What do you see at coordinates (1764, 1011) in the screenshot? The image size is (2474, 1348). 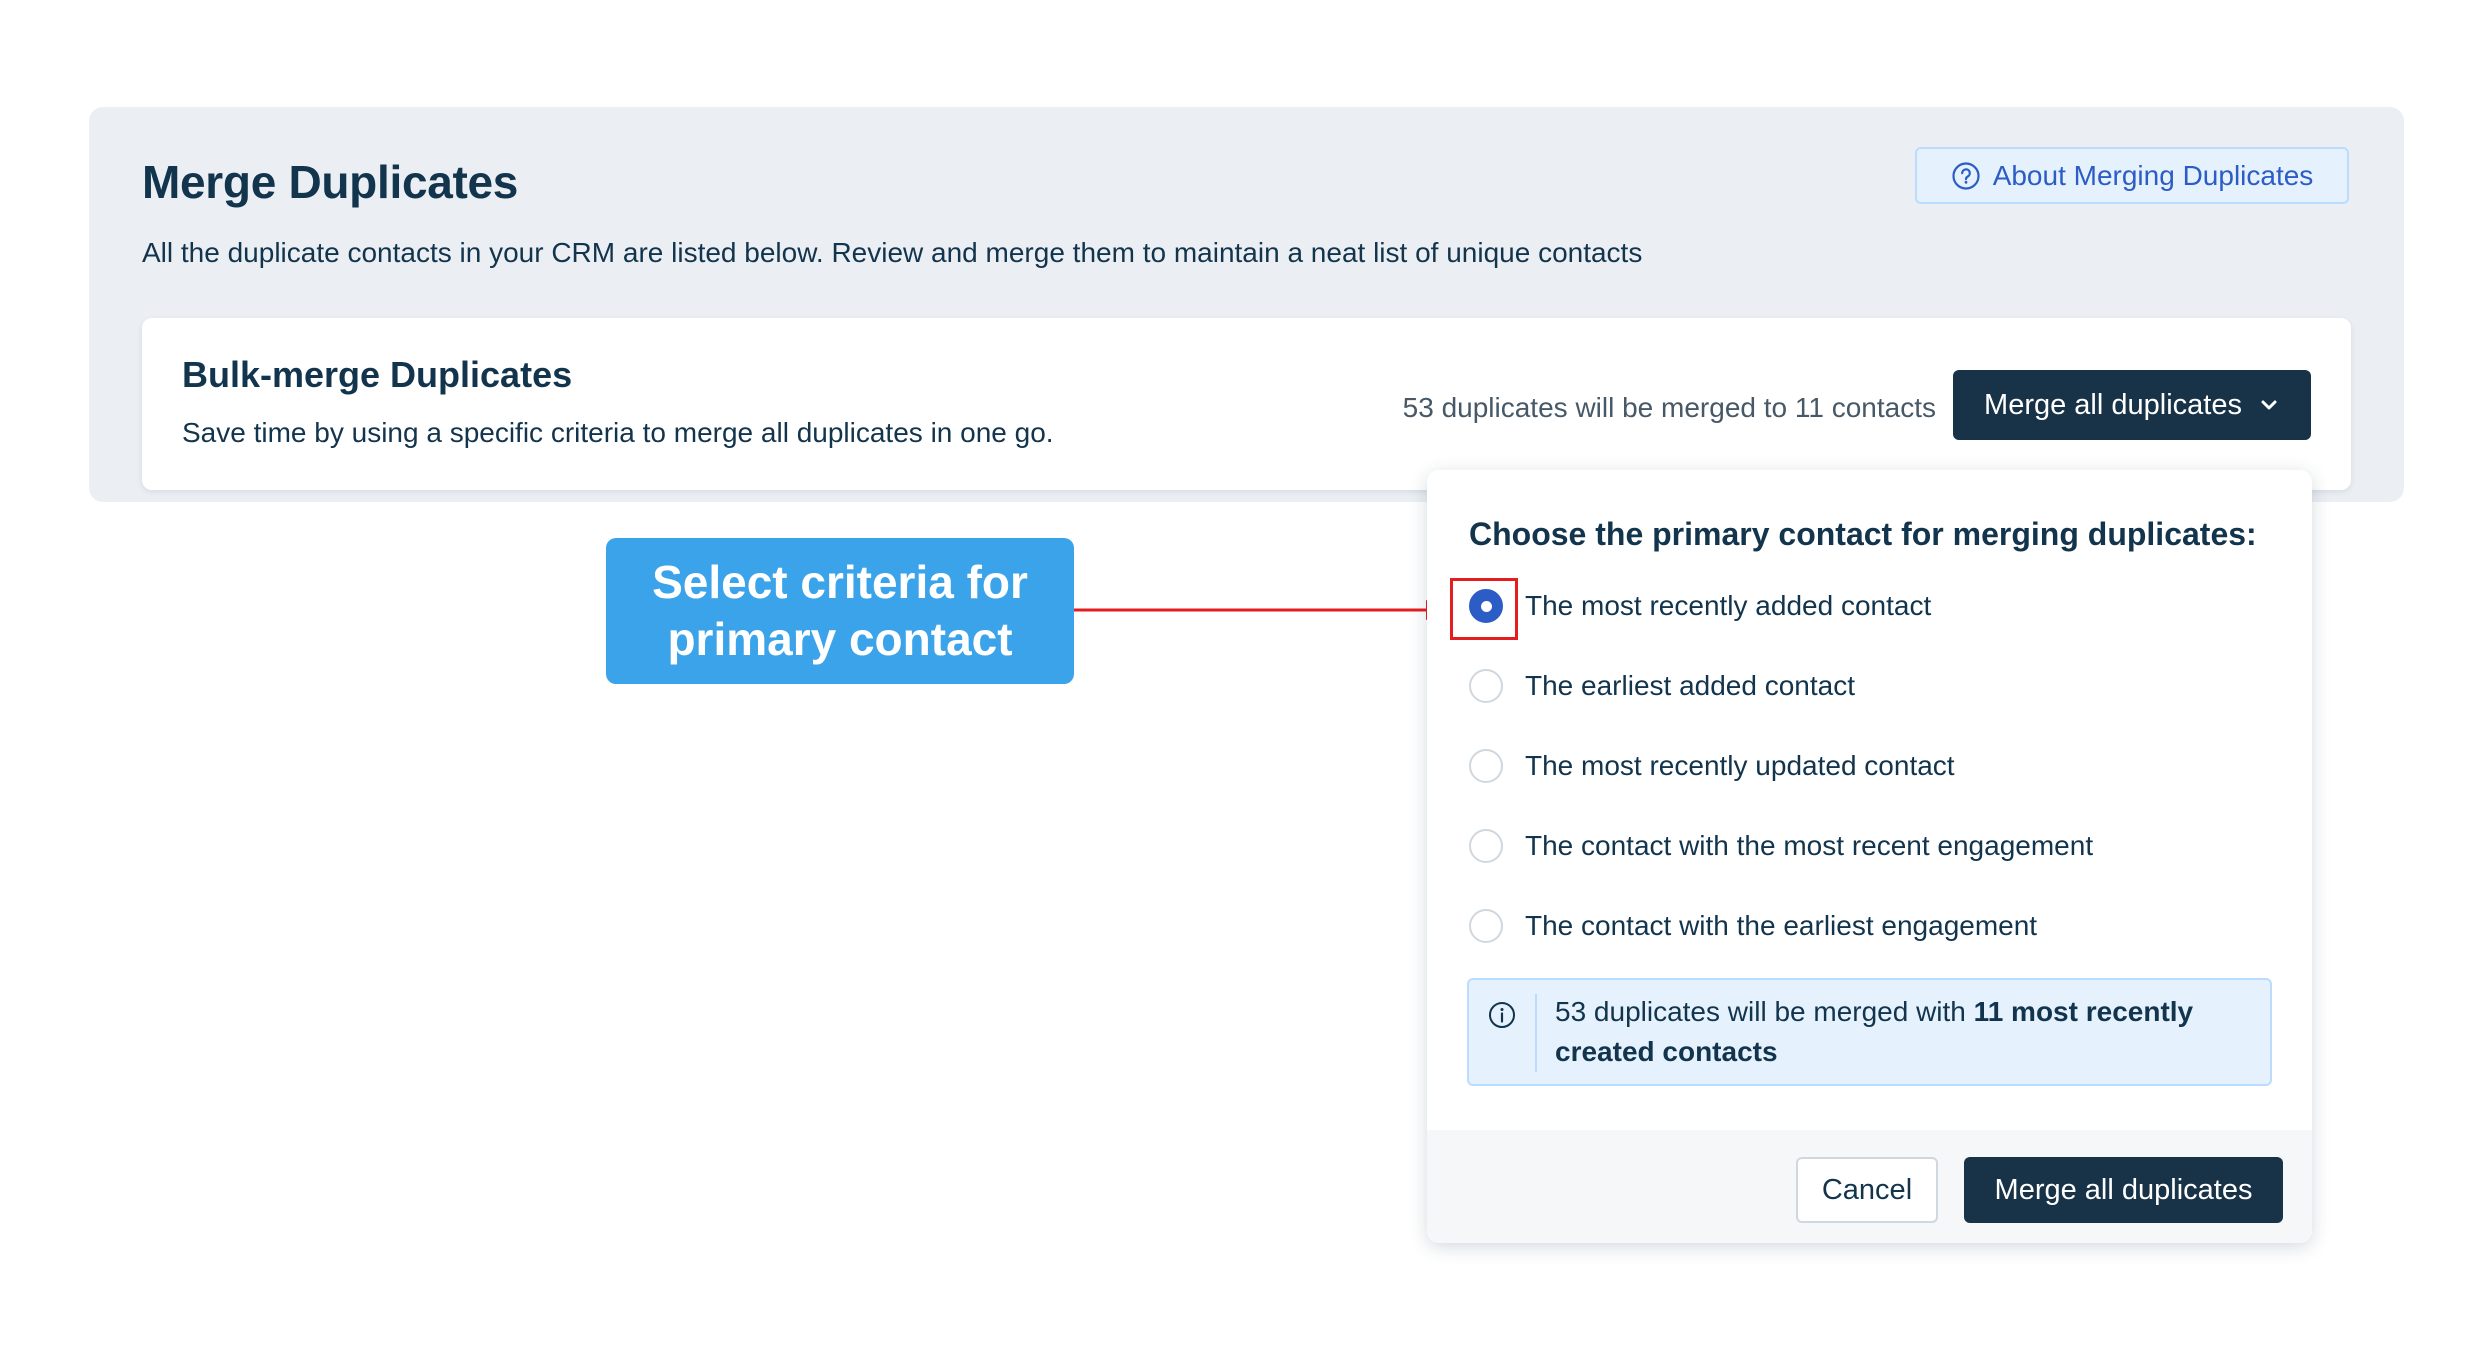 I see `info-text-prefix: 53 duplicates will be merged with` at bounding box center [1764, 1011].